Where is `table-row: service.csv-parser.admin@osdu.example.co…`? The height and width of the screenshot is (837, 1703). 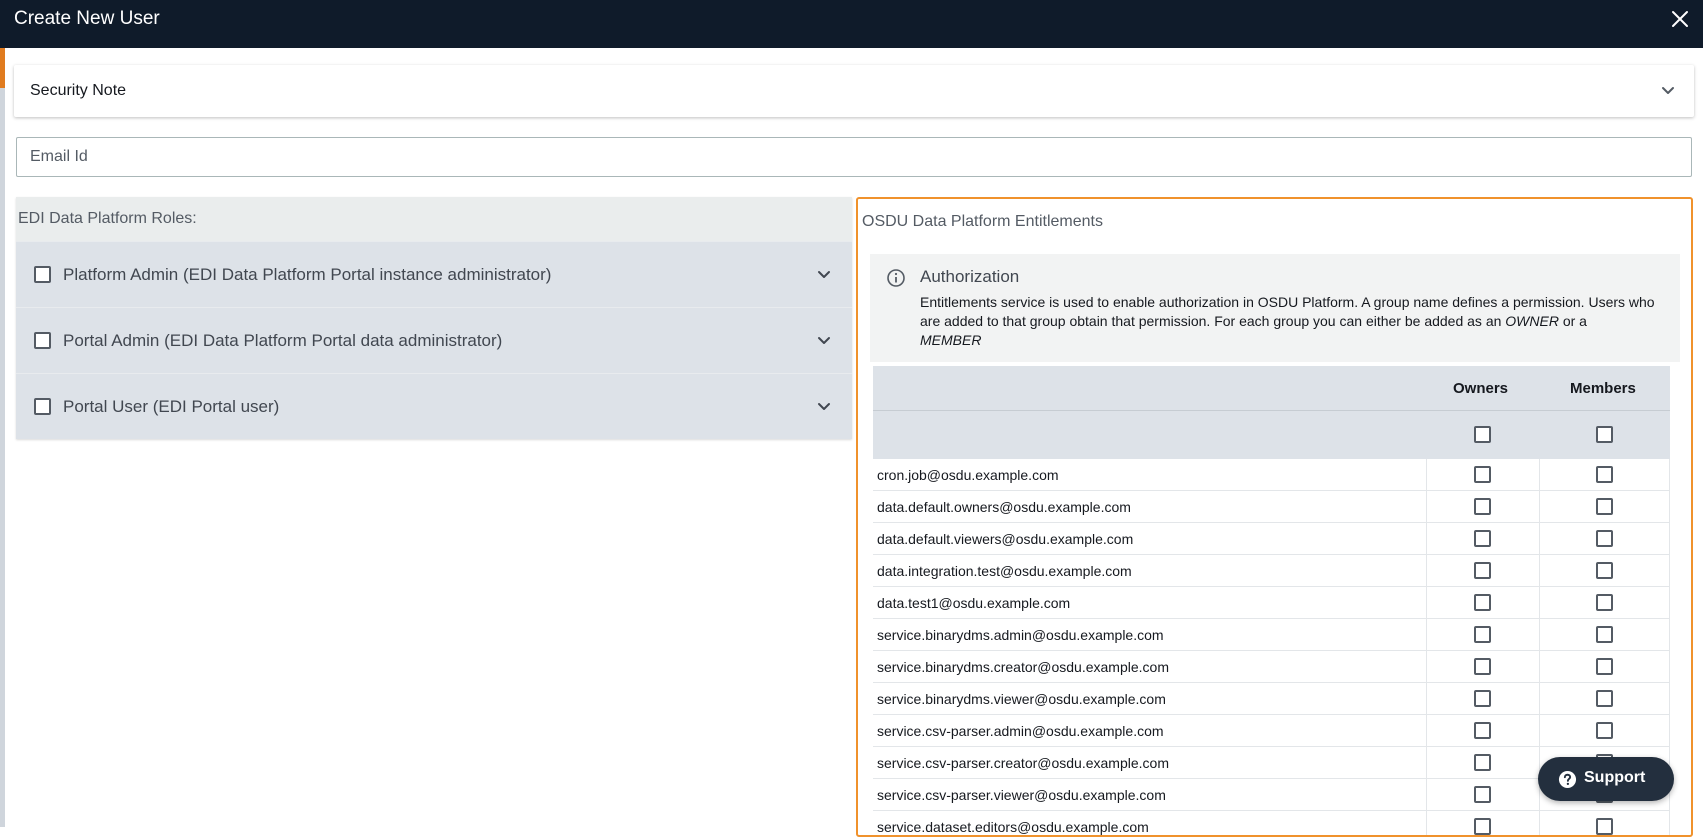 table-row: service.csv-parser.admin@osdu.example.co… is located at coordinates (1271, 731).